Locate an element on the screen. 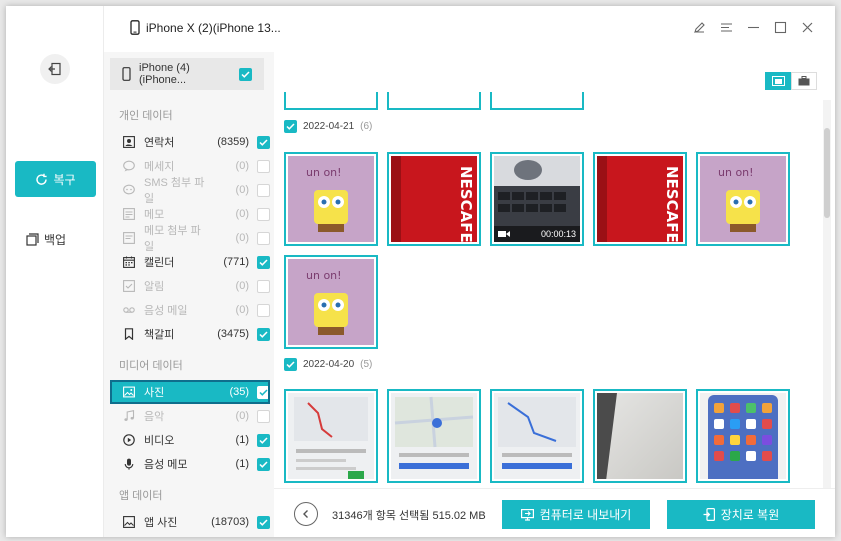 The image size is (841, 541). grid-view-button is located at coordinates (778, 81).